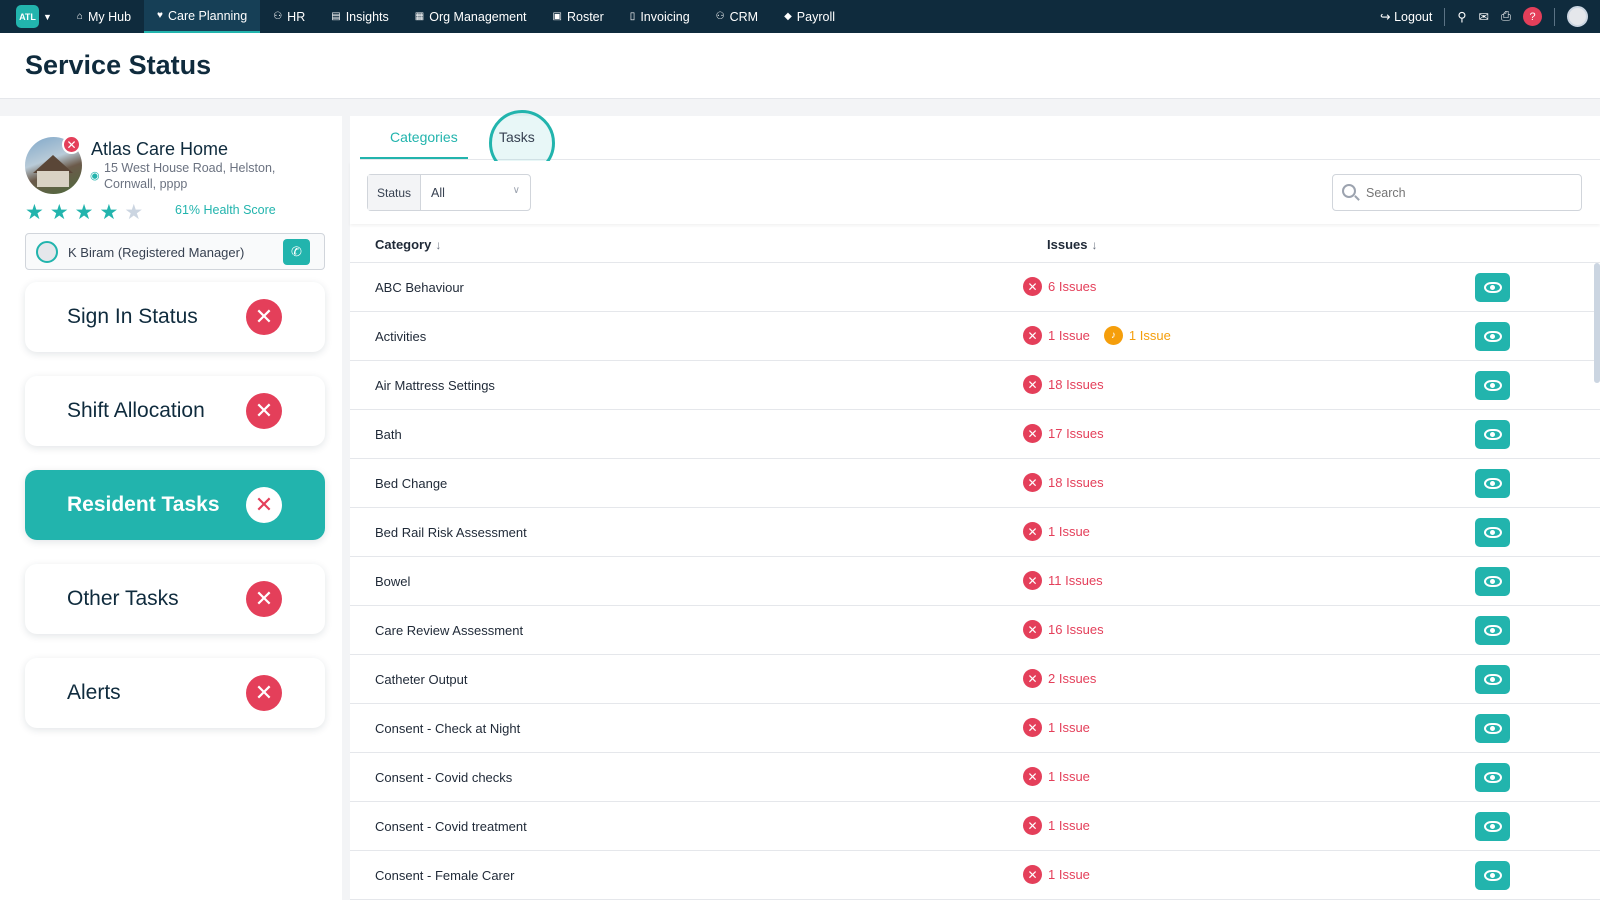 Image resolution: width=1600 pixels, height=900 pixels. What do you see at coordinates (975, 679) in the screenshot?
I see `table-row: Catheter Output ✕ 2 Issues` at bounding box center [975, 679].